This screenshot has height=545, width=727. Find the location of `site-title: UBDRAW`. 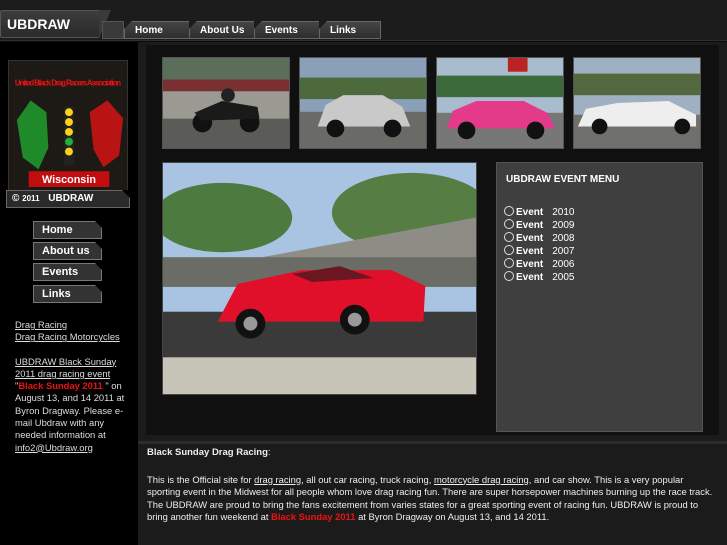

site-title: UBDRAW is located at coordinates (55, 24).